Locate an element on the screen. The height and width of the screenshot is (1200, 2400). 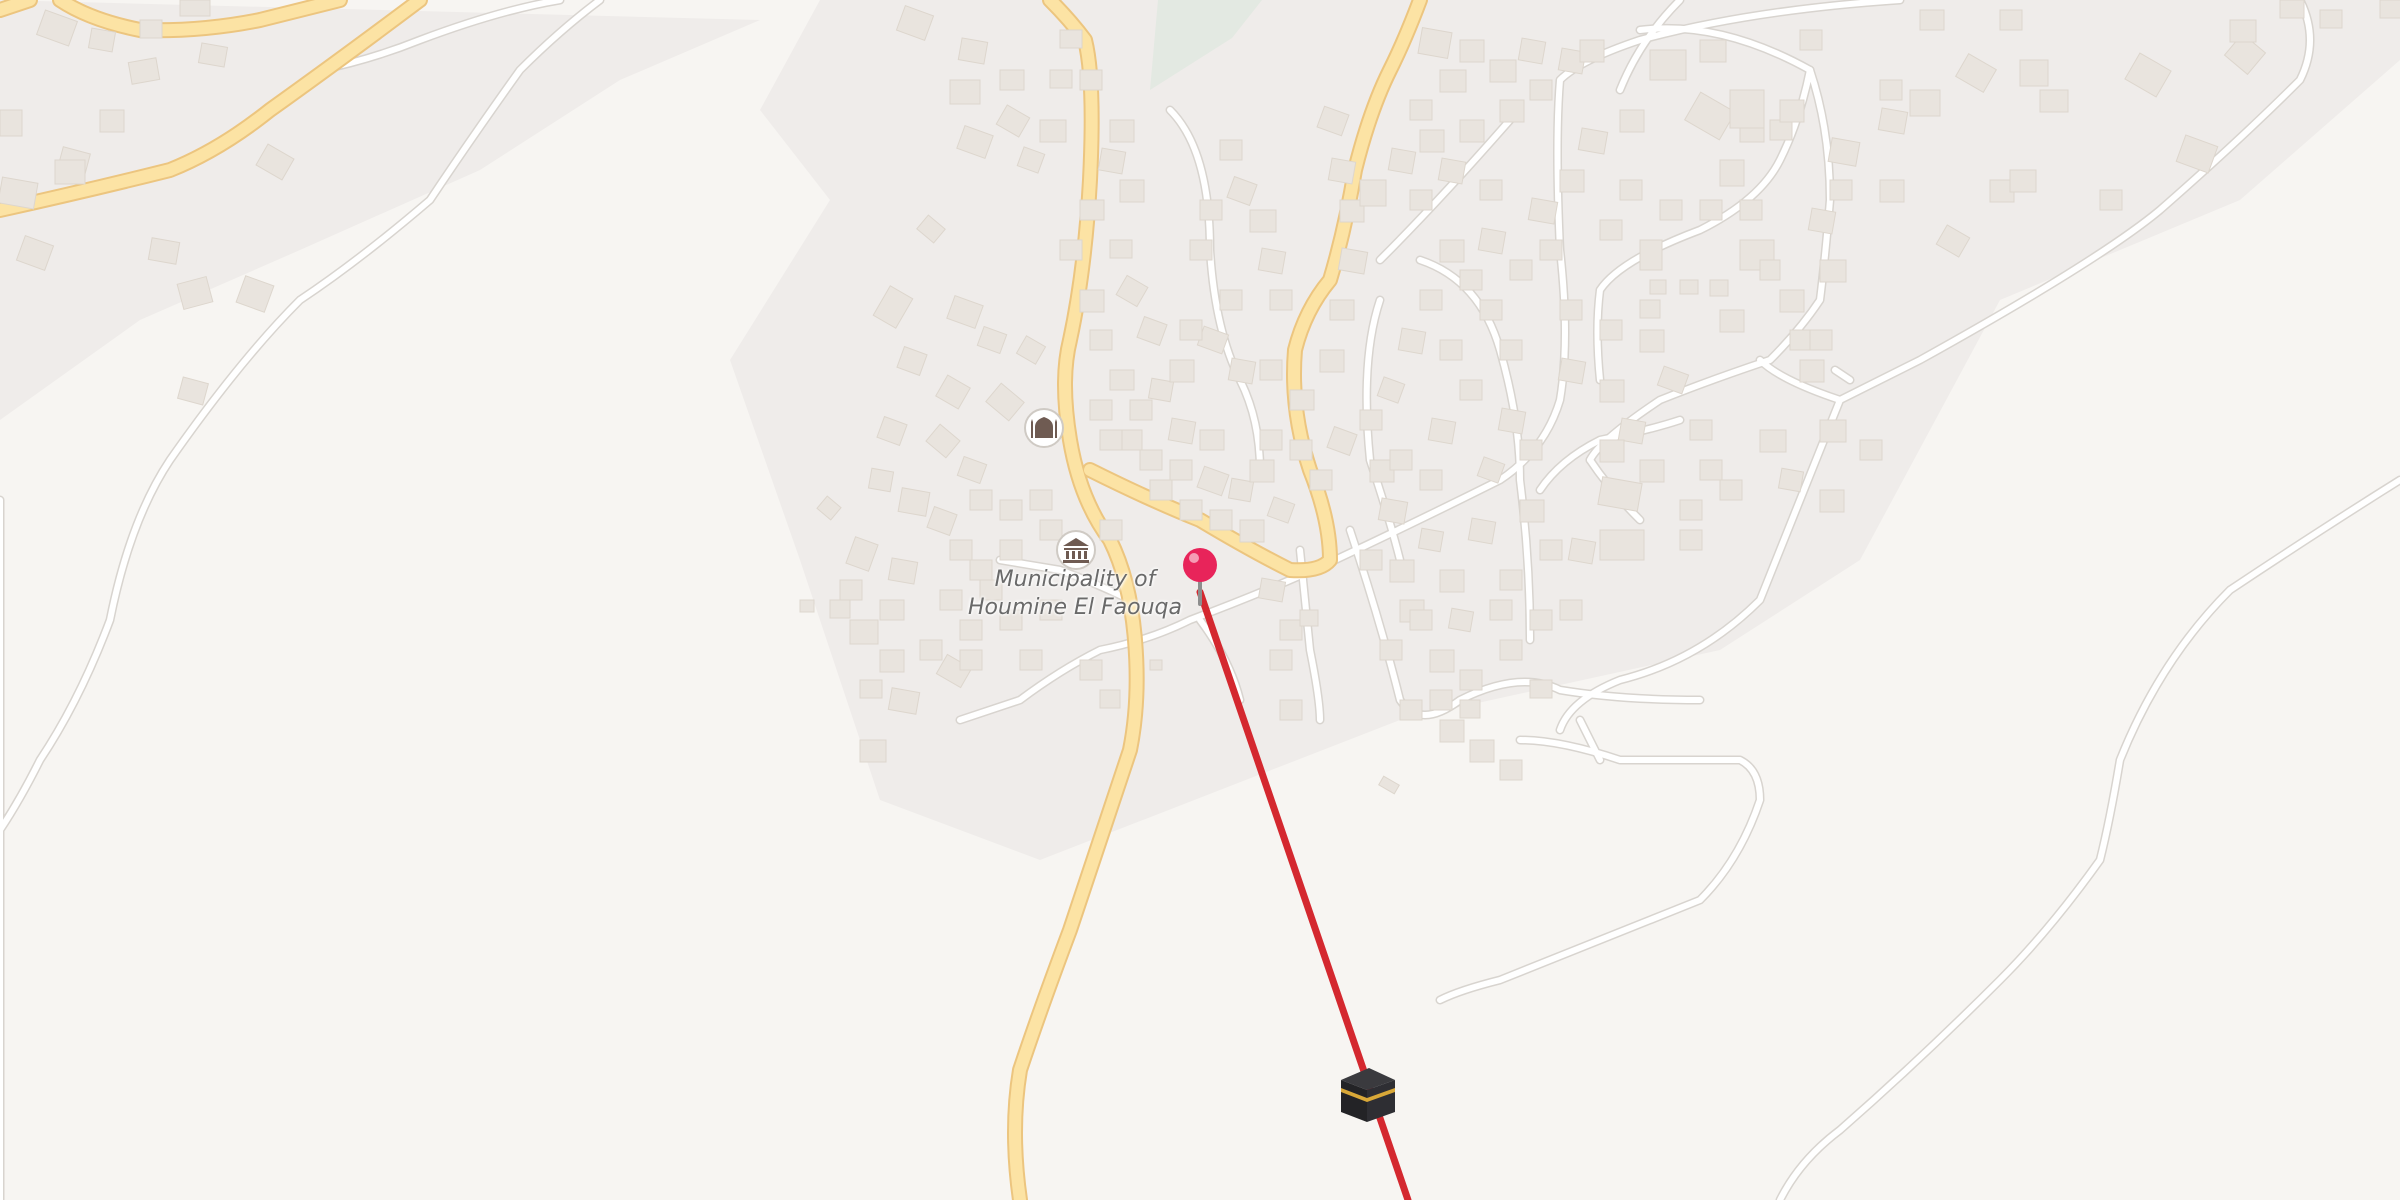
minor-road-casing is located at coordinates (1600, 870).